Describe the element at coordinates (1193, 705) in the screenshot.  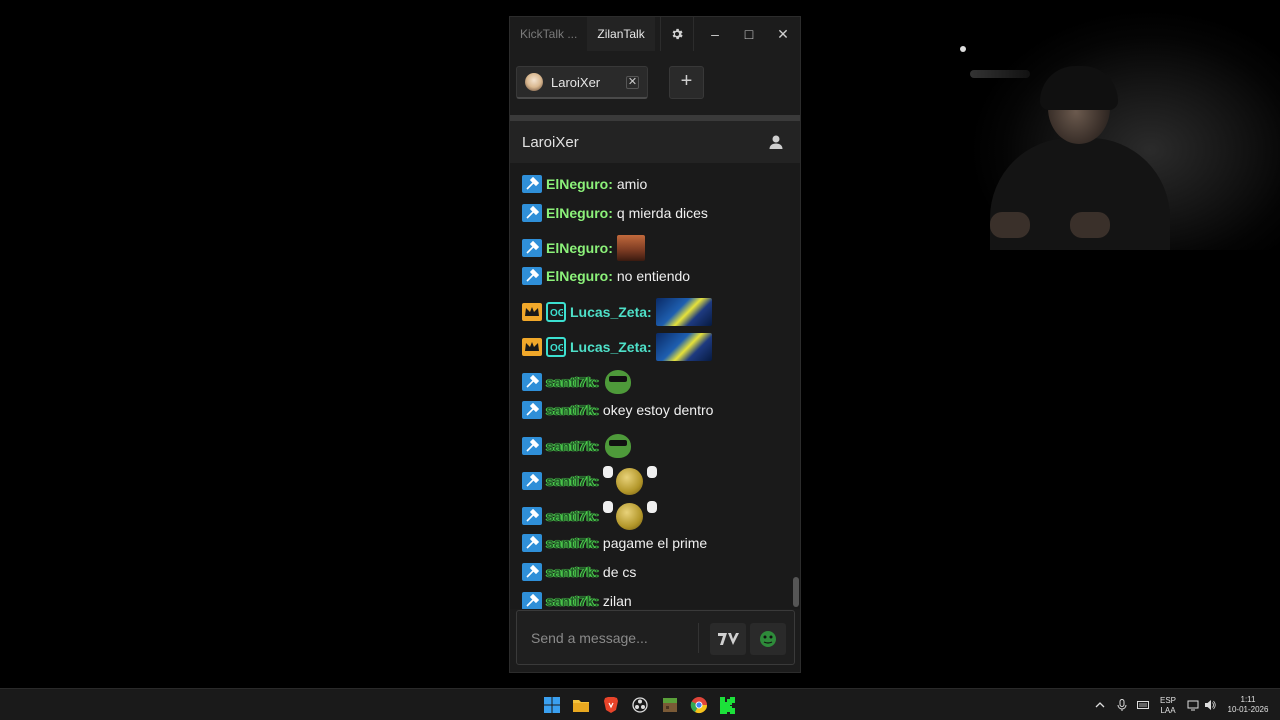
I see `network-icon` at that location.